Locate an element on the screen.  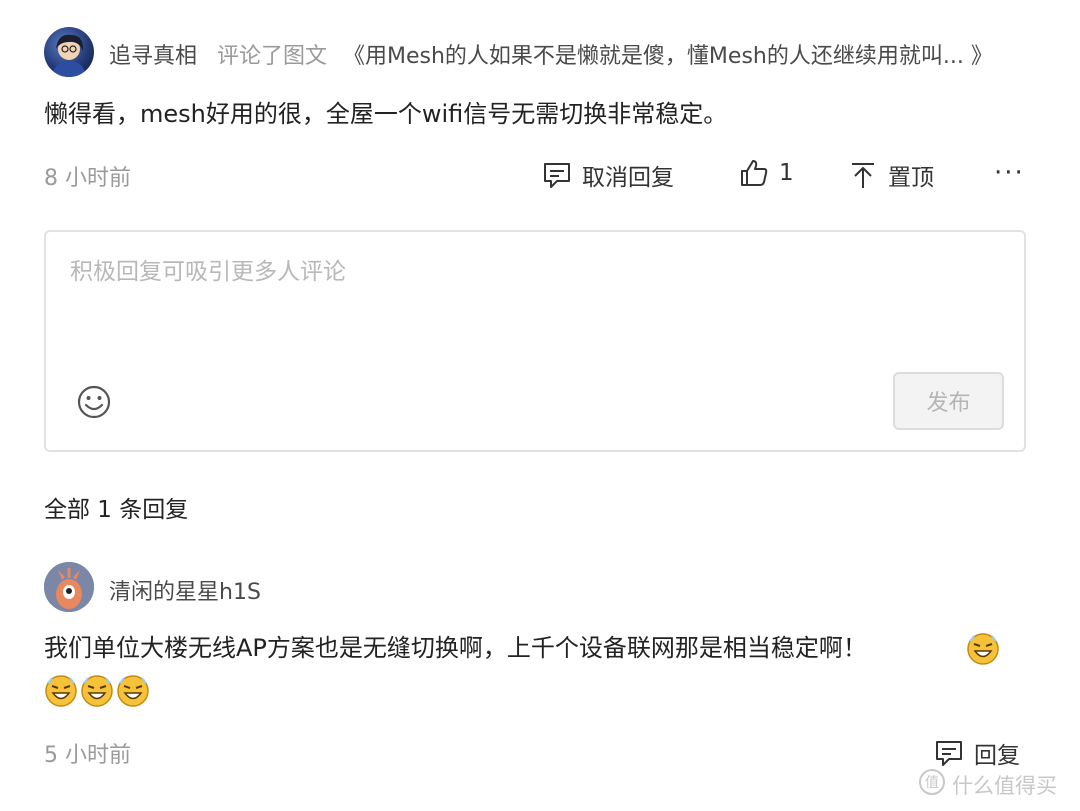
watermark: 值 什么值得买 is located at coordinates (987, 784).